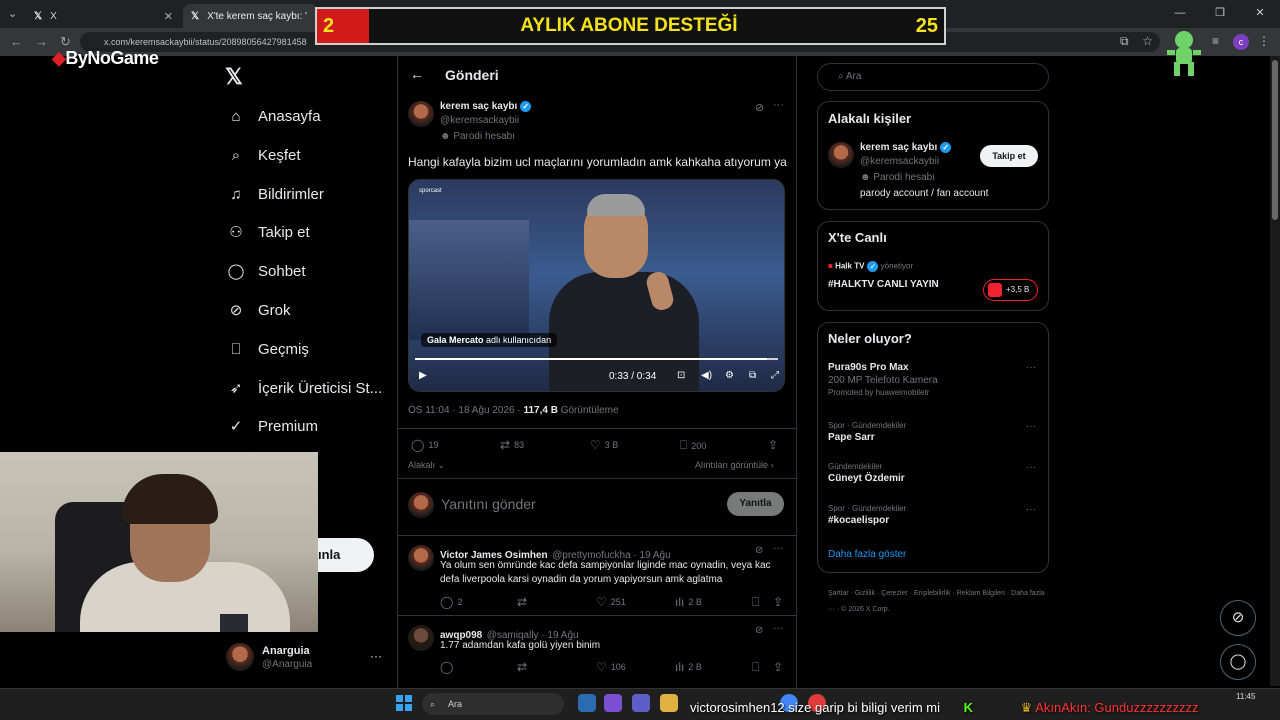  I want to click on explorer-icon, so click(669, 703).